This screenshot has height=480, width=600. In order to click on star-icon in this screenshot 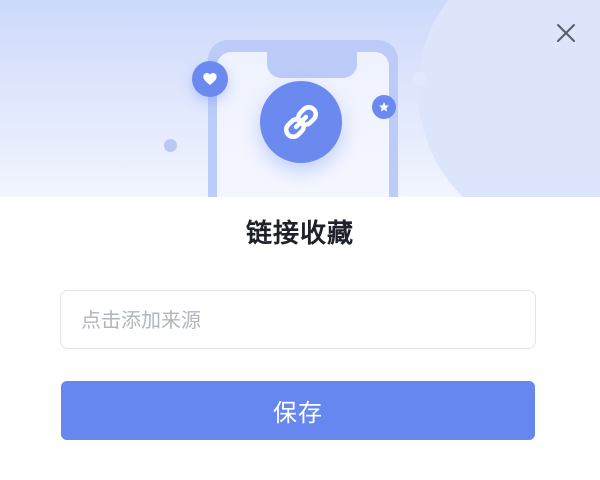, I will do `click(384, 107)`.